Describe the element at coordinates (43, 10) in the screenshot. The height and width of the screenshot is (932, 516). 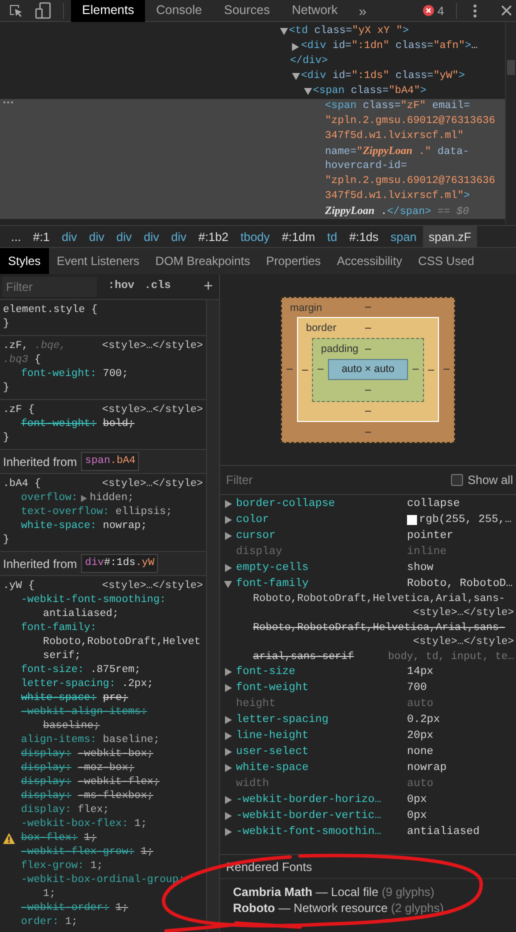
I see `device-toolbar-icon` at that location.